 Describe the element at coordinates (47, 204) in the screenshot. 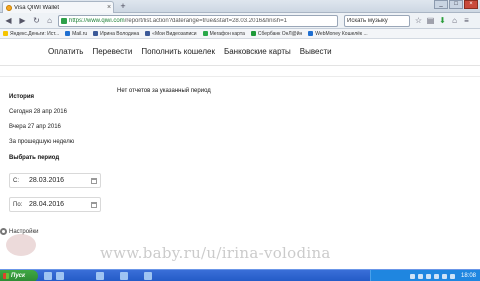

I see `date-to-value: 28.04.2016` at that location.